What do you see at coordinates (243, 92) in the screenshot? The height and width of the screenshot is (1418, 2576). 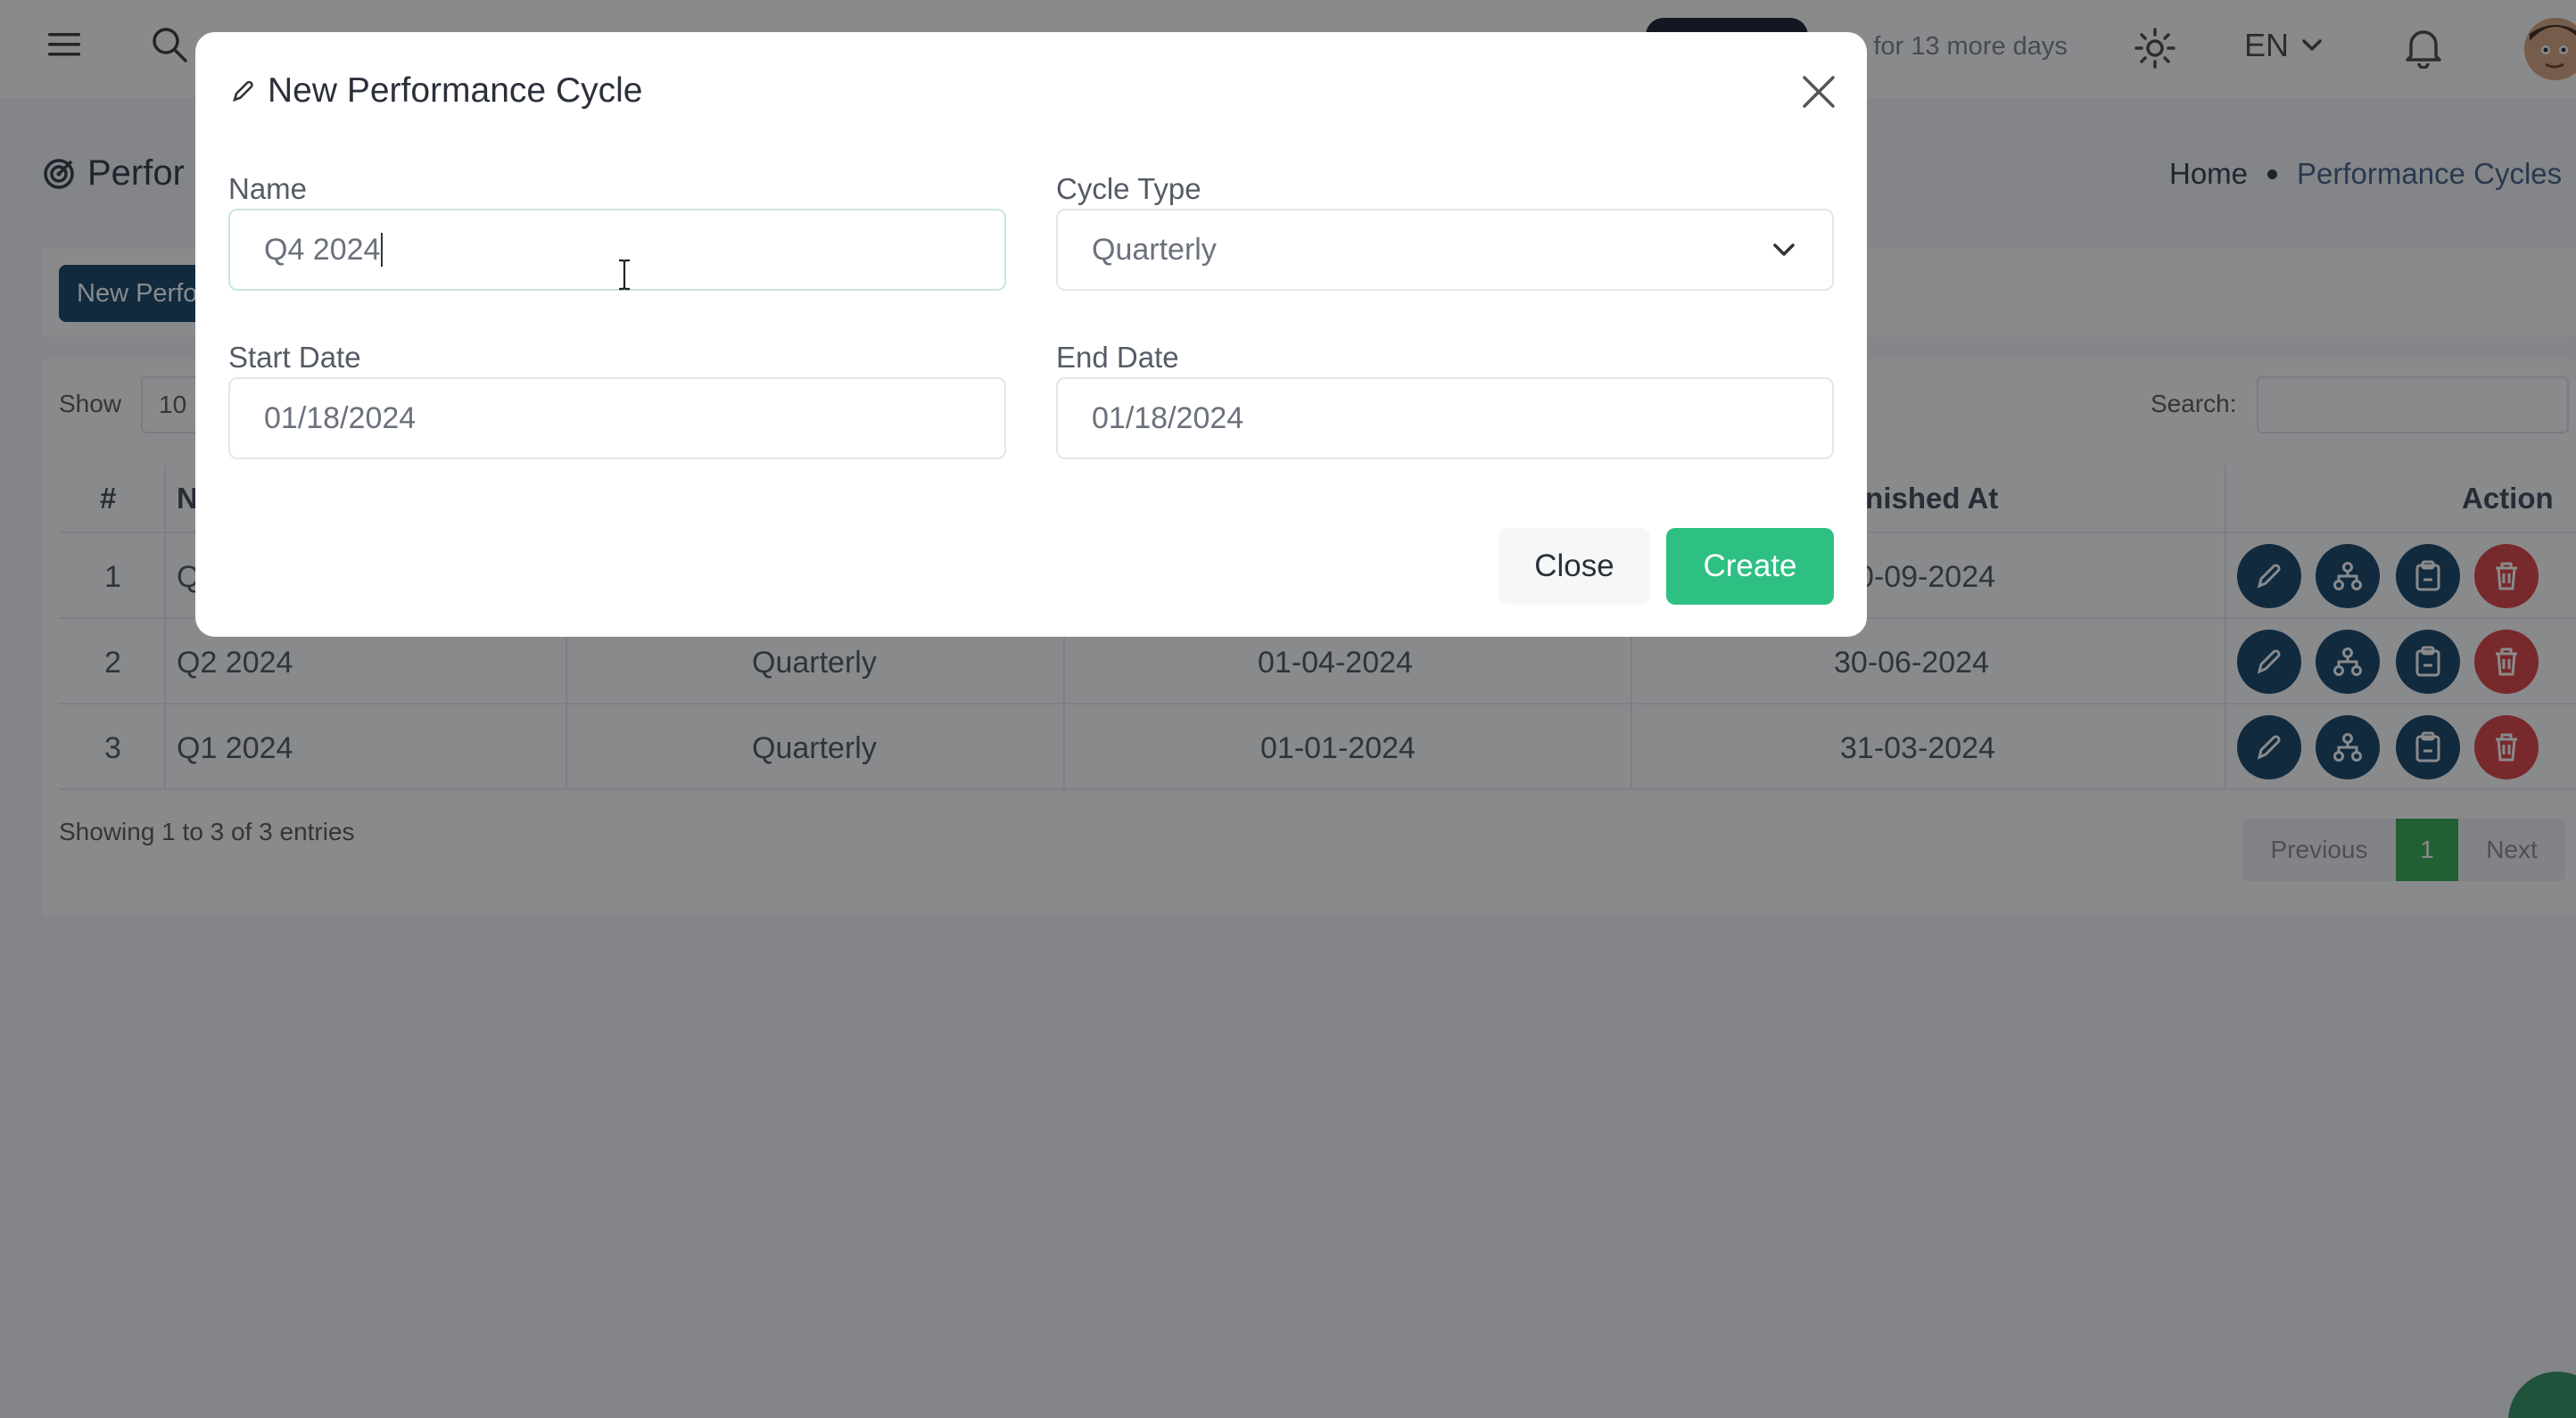 I see `pencil-icon` at bounding box center [243, 92].